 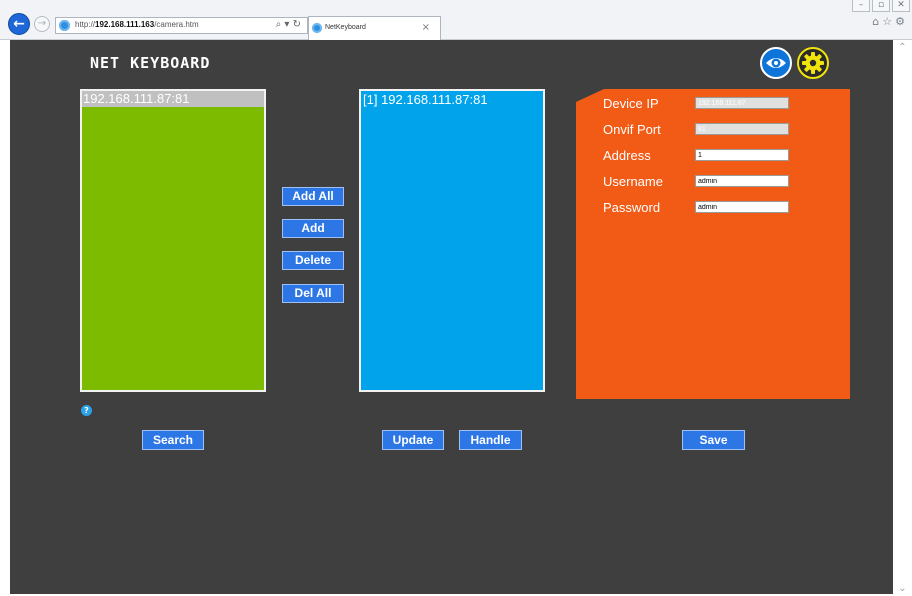 What do you see at coordinates (890, 21) in the screenshot?
I see `toolbar-icons: ⌂☆⚙` at bounding box center [890, 21].